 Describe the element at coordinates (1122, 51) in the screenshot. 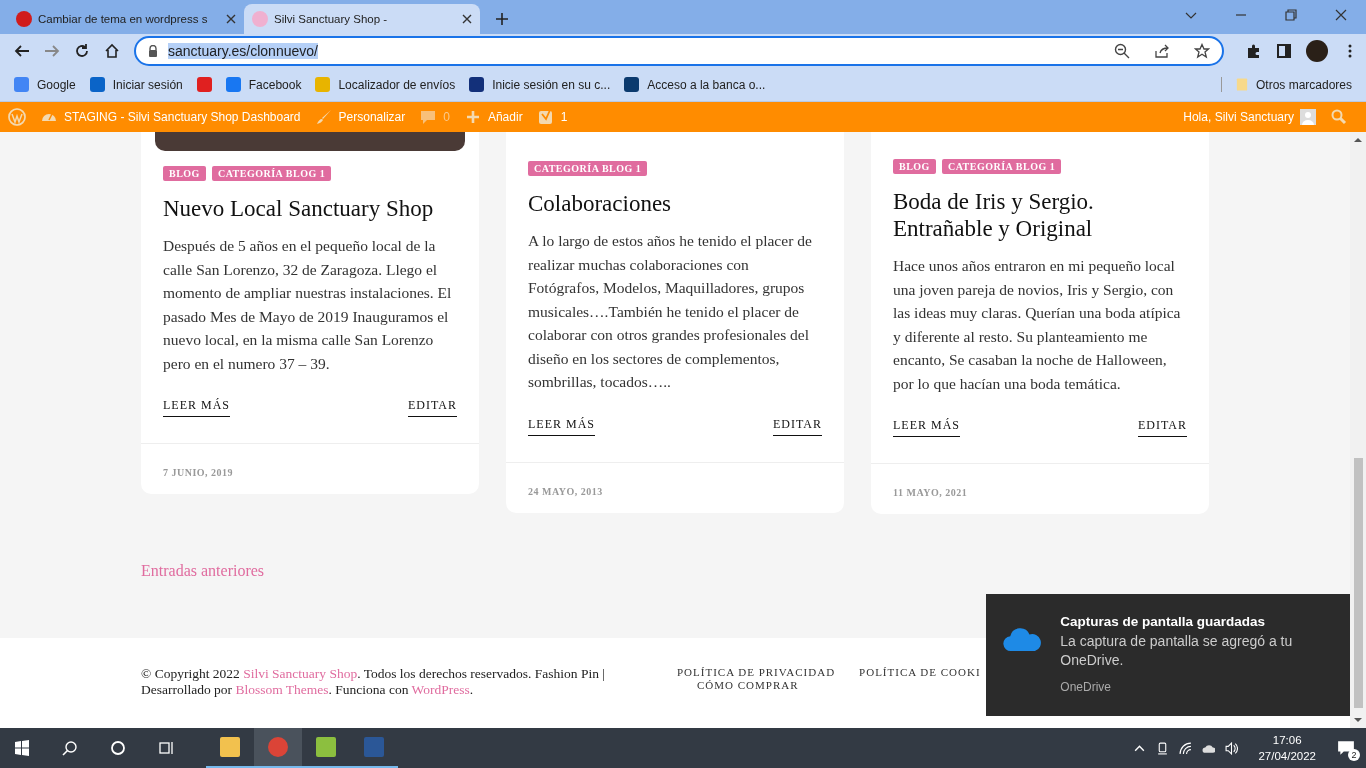

I see `zoom-out-icon` at that location.